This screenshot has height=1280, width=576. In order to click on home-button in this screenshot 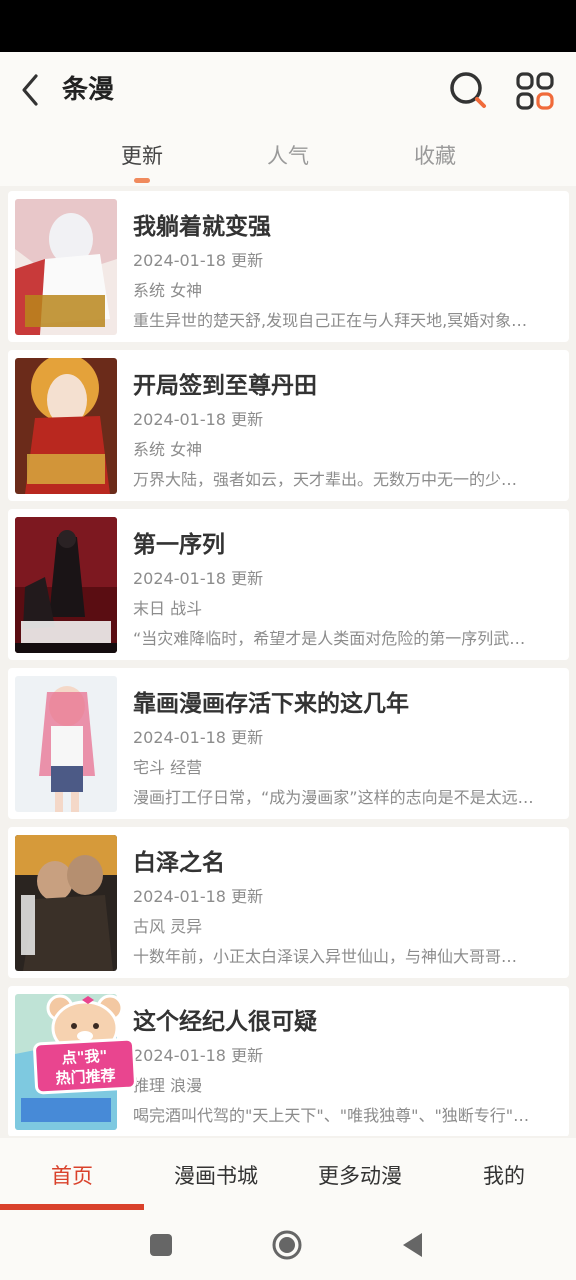, I will do `click(287, 1245)`.